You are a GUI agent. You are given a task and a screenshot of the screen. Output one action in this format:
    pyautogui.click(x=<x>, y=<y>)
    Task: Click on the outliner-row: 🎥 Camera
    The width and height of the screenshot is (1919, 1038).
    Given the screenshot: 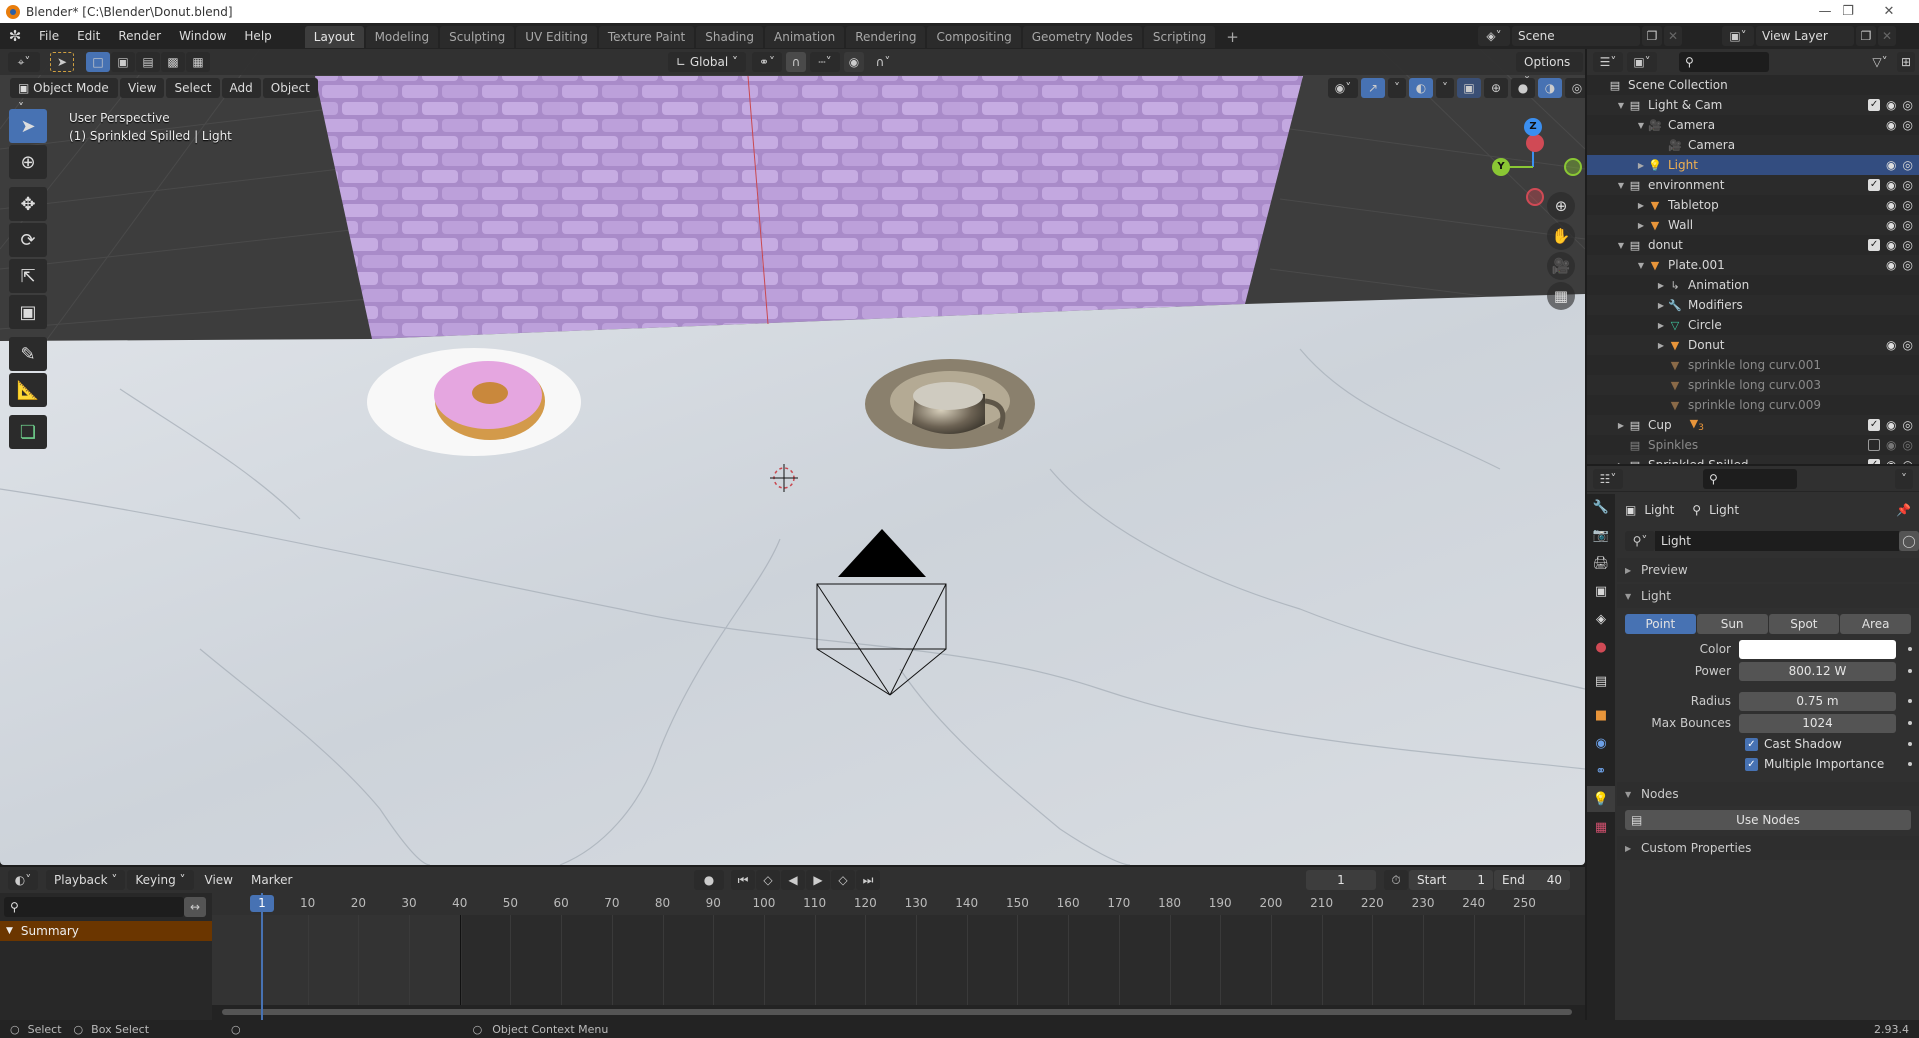 What is the action you would take?
    pyautogui.click(x=1753, y=145)
    